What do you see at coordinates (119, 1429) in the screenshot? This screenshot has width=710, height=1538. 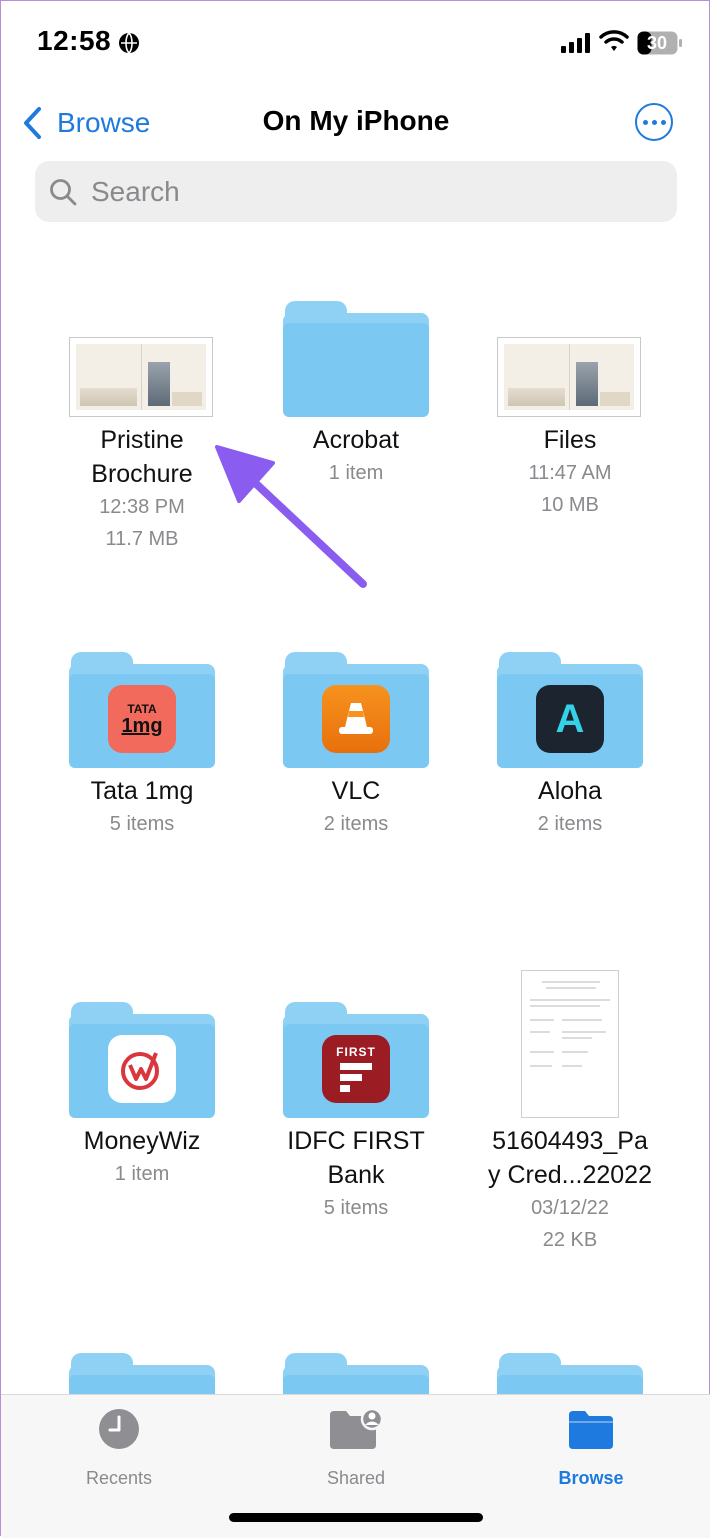 I see `clock-icon` at bounding box center [119, 1429].